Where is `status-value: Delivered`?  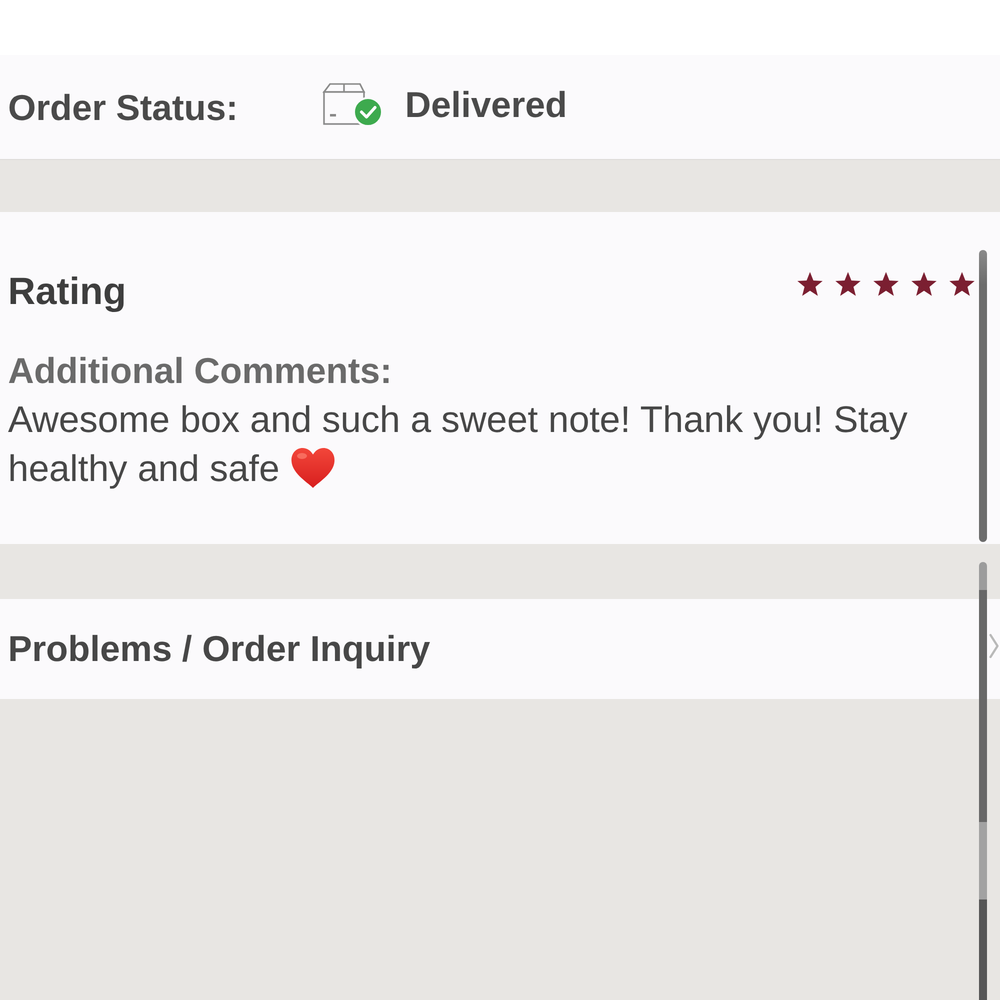
status-value: Delivered is located at coordinates (486, 105).